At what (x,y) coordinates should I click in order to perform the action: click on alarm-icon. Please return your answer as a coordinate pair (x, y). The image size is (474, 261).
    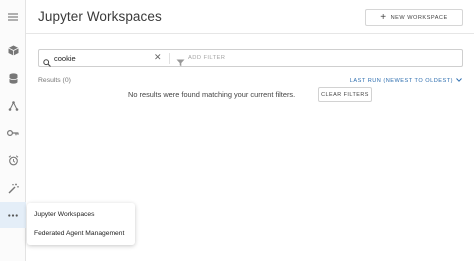
    Looking at the image, I should click on (13, 160).